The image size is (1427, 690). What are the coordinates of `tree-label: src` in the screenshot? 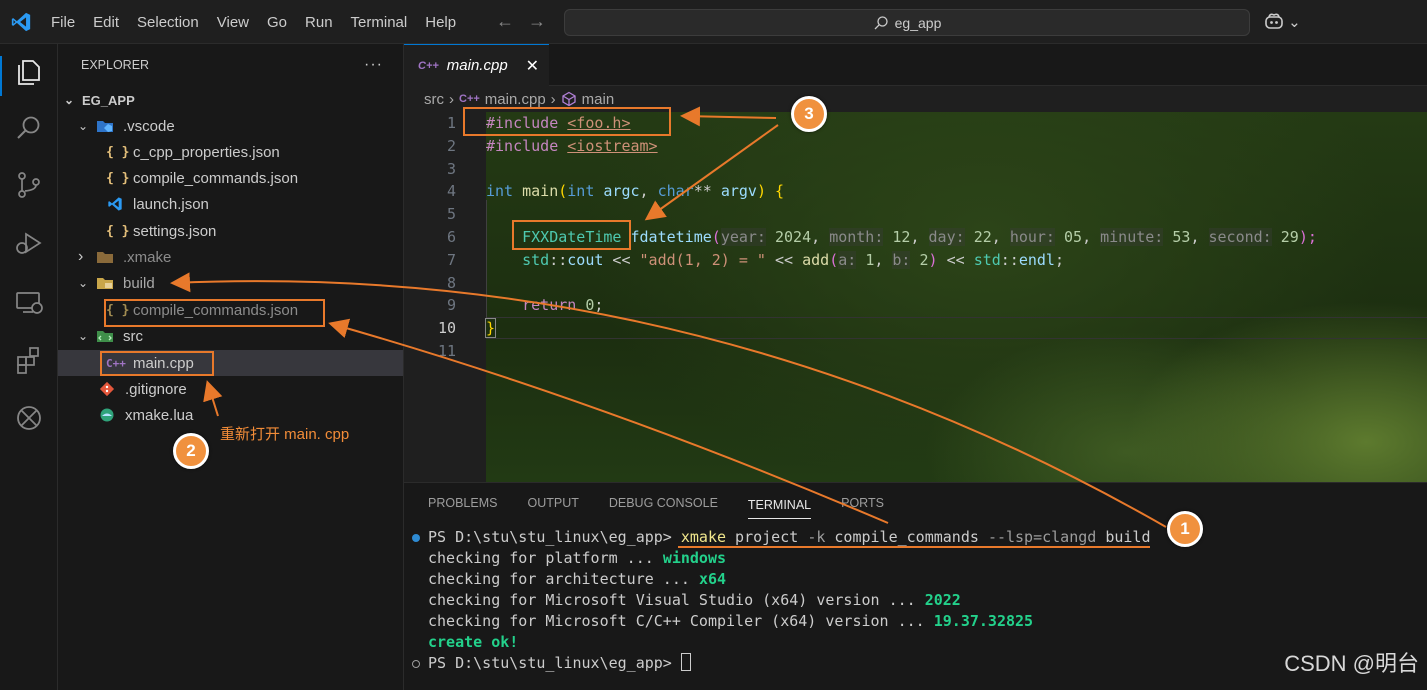 It's located at (133, 336).